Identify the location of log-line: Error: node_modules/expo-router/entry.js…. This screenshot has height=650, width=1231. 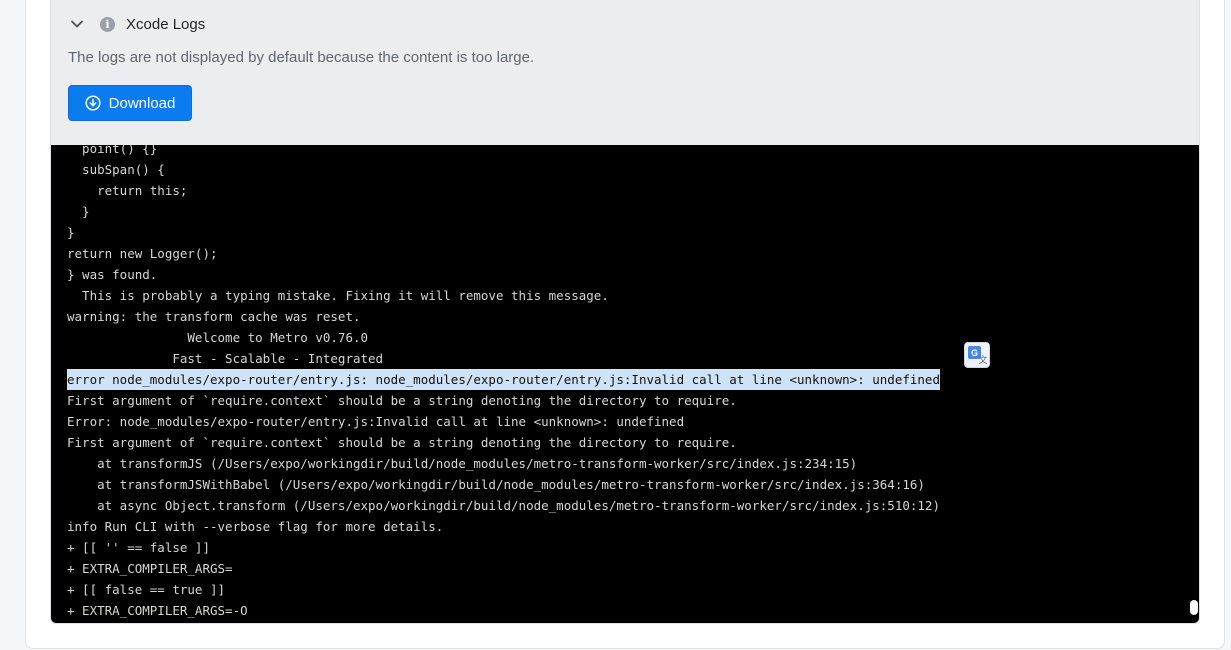
(503, 421).